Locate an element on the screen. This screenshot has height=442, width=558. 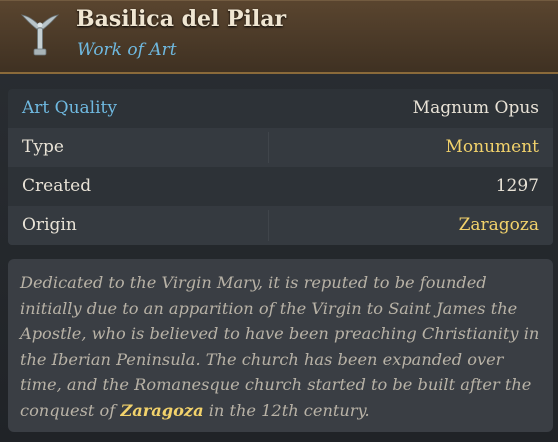
property-value: Monument is located at coordinates (493, 147).